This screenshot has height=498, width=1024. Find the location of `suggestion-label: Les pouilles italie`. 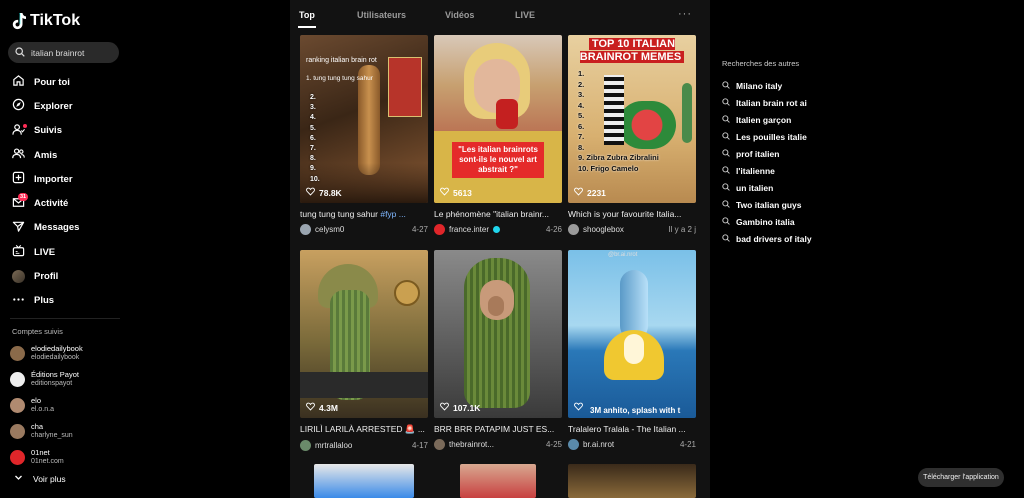

suggestion-label: Les pouilles italie is located at coordinates (771, 136).